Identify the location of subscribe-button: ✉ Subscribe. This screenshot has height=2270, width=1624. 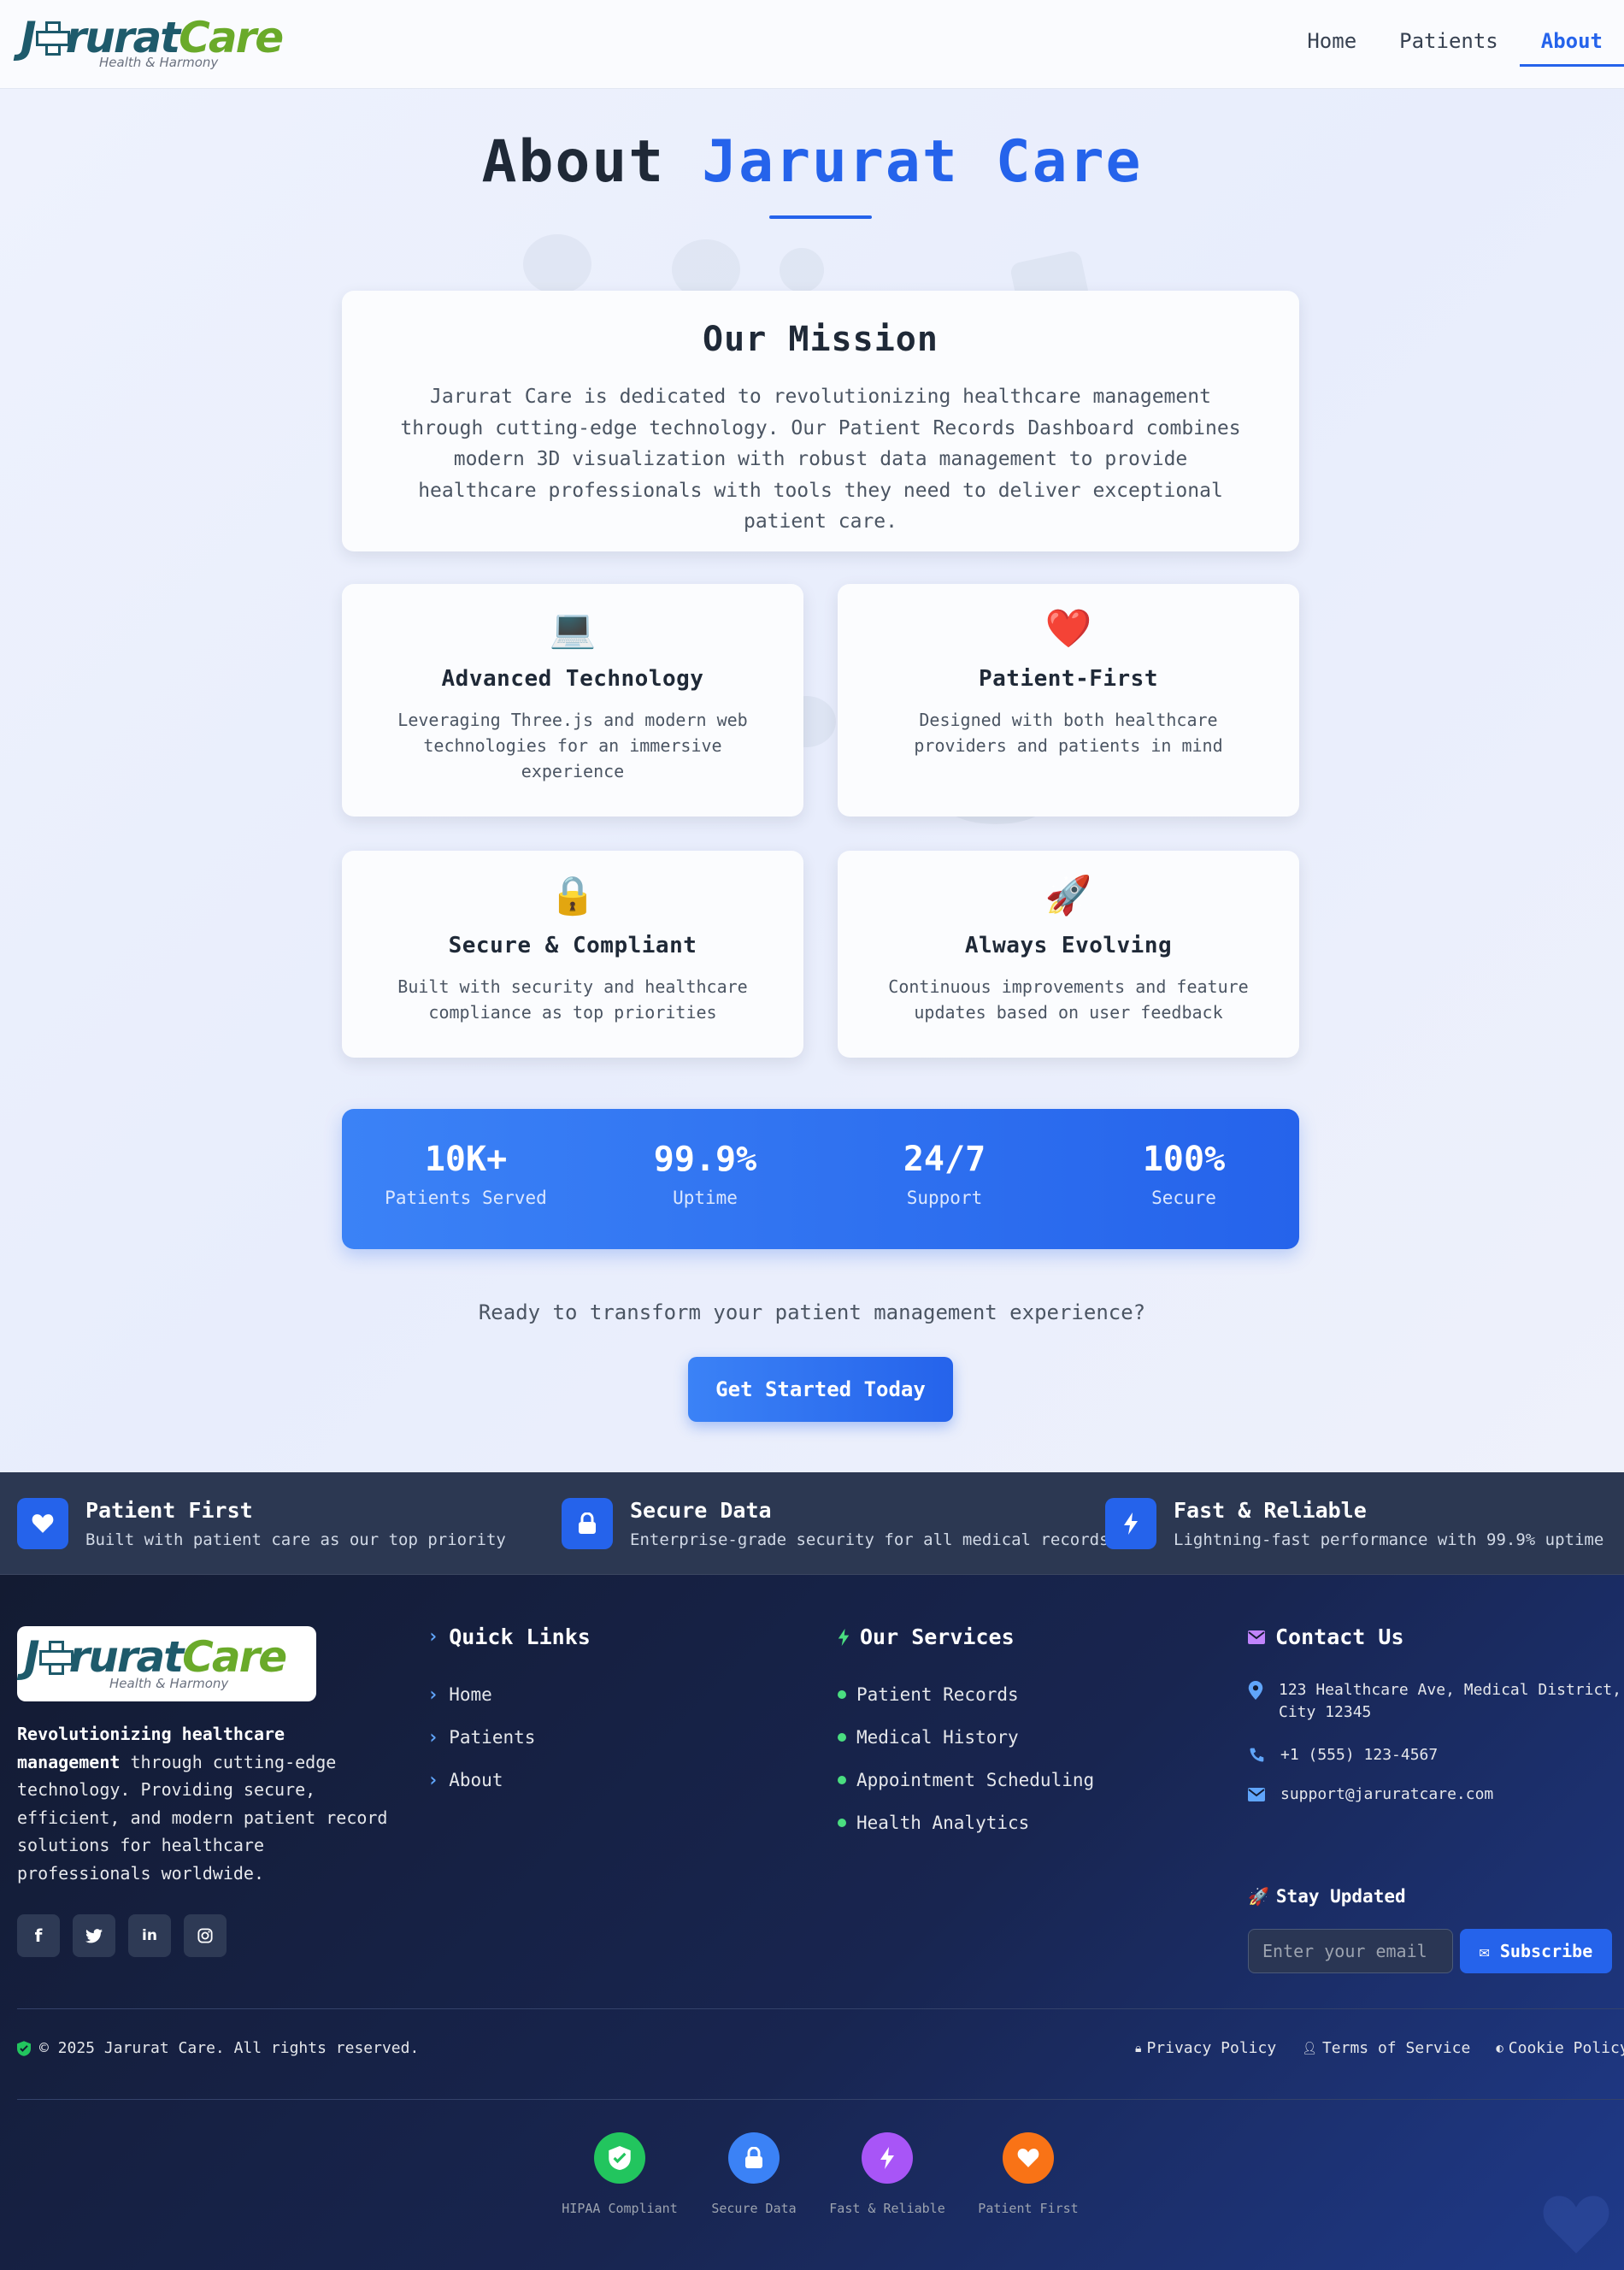
(1536, 1951).